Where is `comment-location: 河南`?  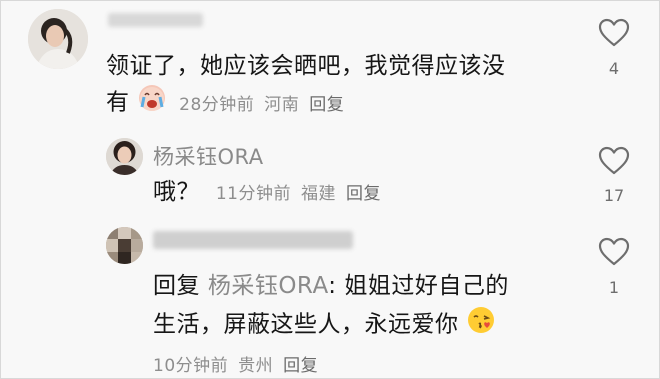
comment-location: 河南 is located at coordinates (282, 104).